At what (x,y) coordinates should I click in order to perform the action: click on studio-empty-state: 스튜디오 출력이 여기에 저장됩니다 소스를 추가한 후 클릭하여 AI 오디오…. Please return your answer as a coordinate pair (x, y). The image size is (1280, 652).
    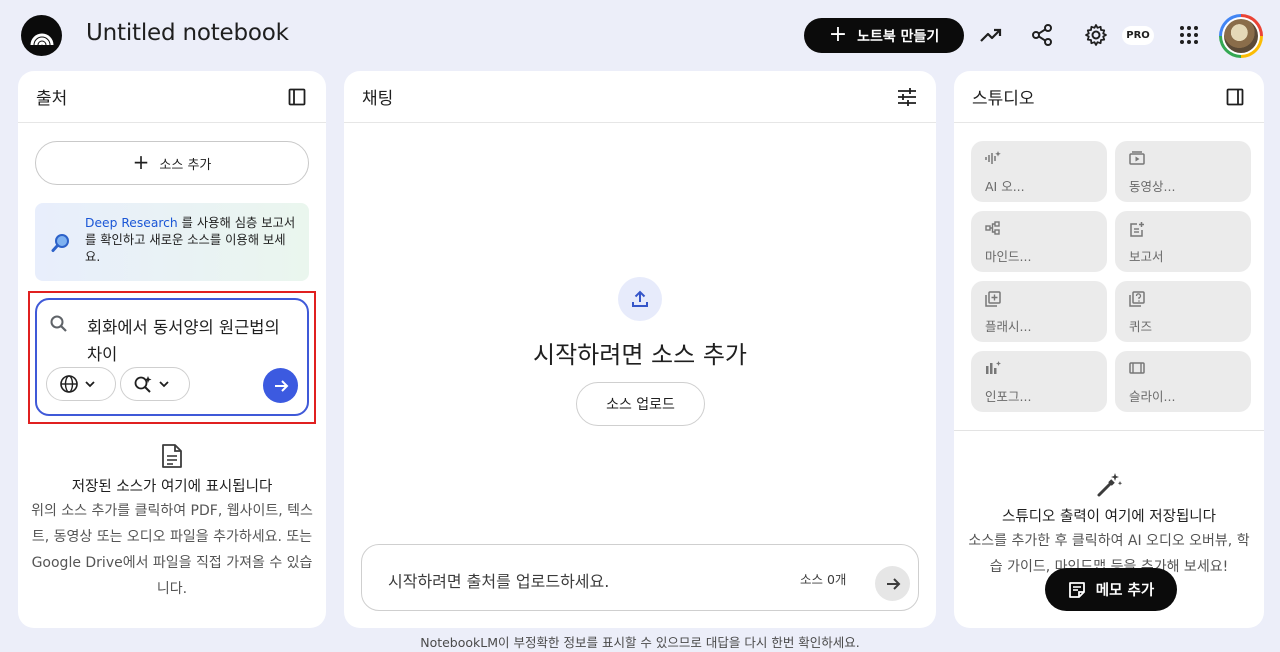
    Looking at the image, I should click on (1109, 525).